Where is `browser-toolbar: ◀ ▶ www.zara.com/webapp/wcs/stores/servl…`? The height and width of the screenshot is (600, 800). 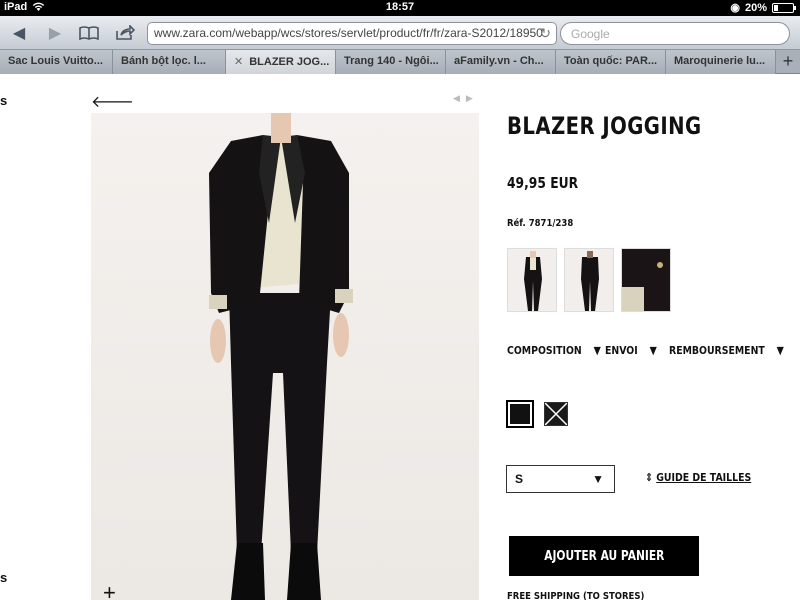
browser-toolbar: ◀ ▶ www.zara.com/webapp/wcs/stores/servl… is located at coordinates (400, 33).